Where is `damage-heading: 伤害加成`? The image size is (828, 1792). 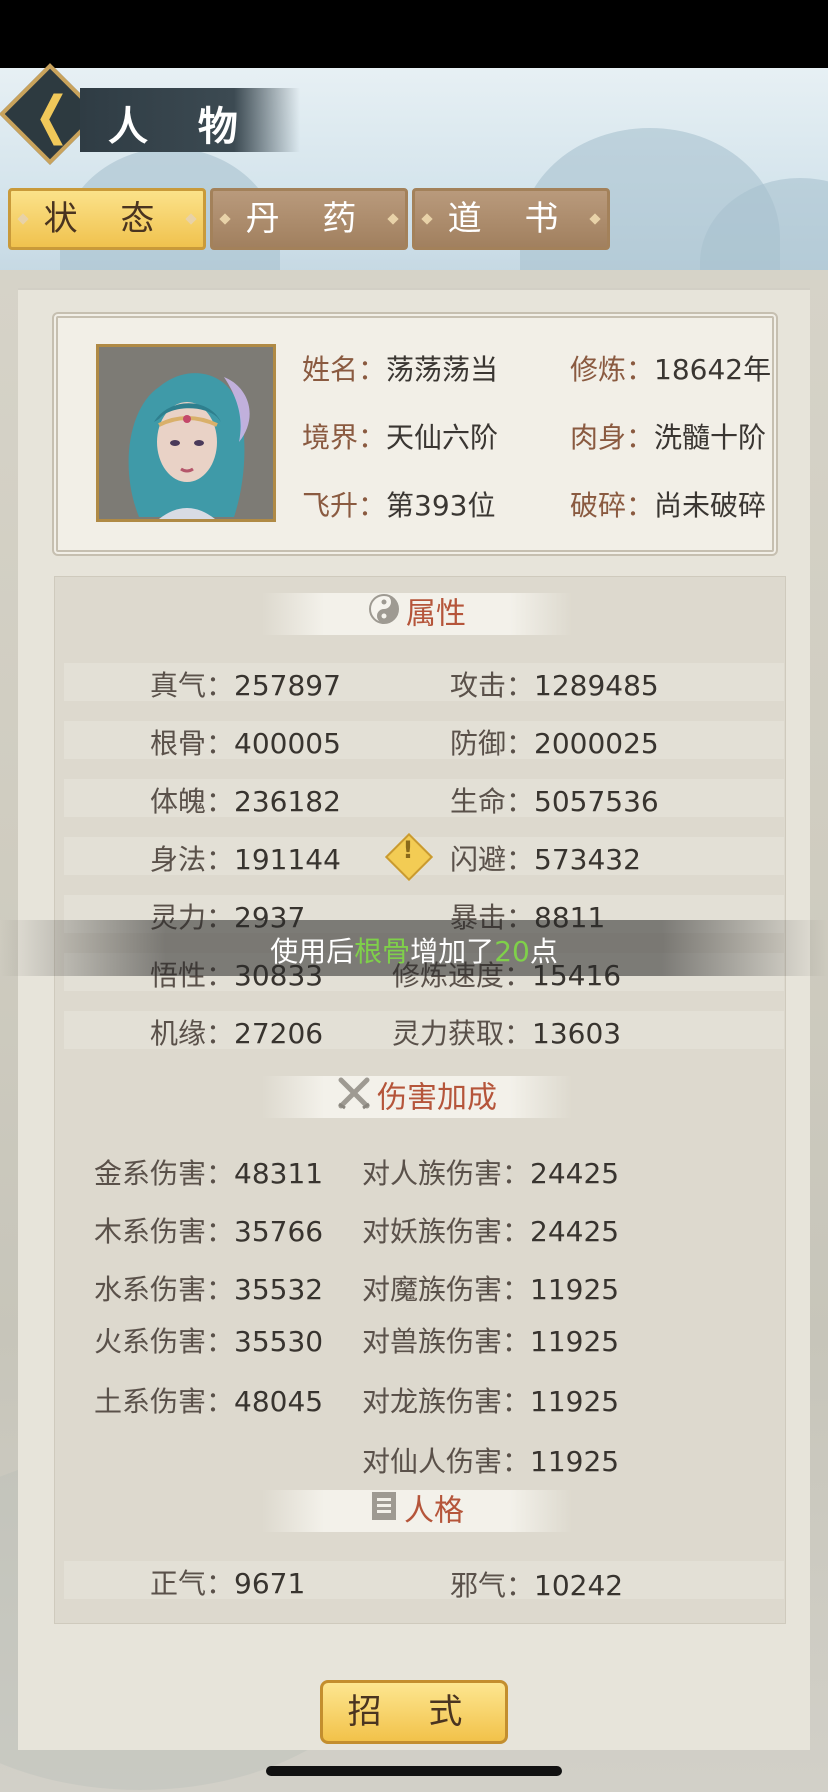
damage-heading: 伤害加成 is located at coordinates (417, 1097).